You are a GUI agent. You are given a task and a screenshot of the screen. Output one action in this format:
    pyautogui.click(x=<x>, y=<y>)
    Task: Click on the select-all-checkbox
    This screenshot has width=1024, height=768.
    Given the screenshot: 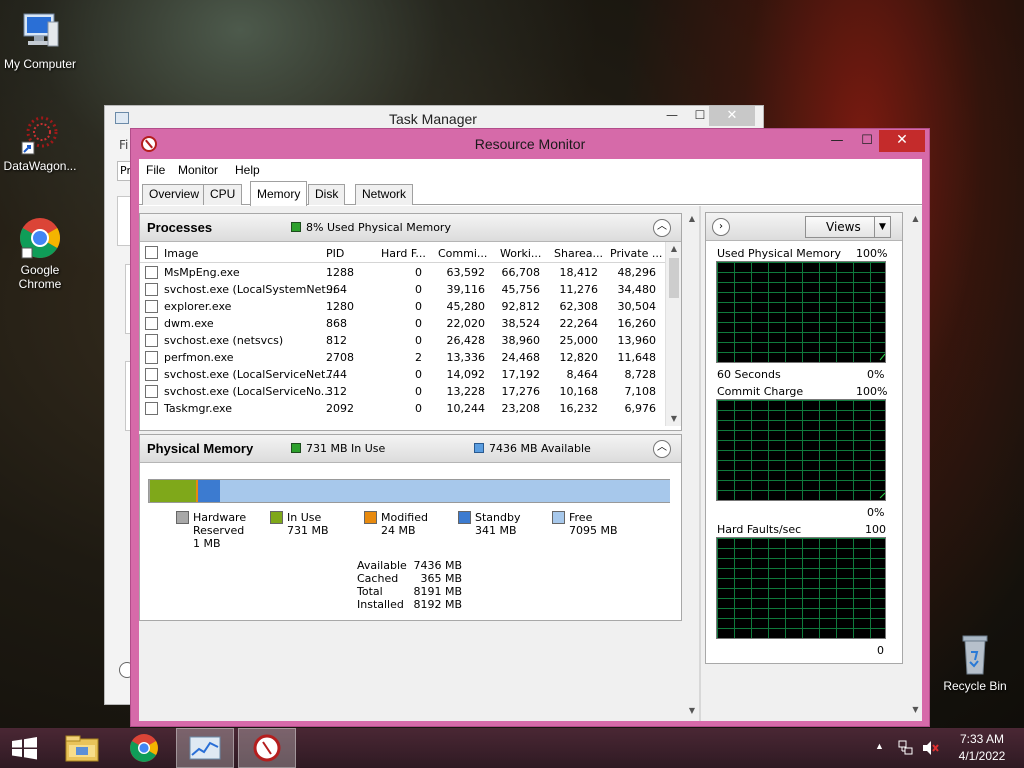 What is the action you would take?
    pyautogui.click(x=151, y=252)
    